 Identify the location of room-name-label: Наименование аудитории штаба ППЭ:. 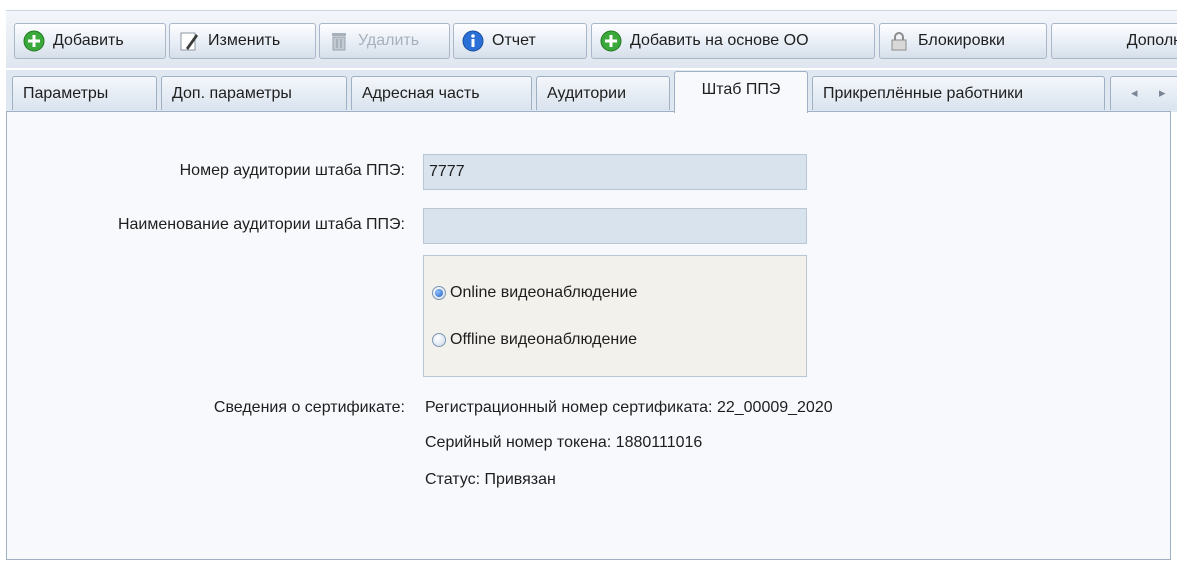
(261, 224).